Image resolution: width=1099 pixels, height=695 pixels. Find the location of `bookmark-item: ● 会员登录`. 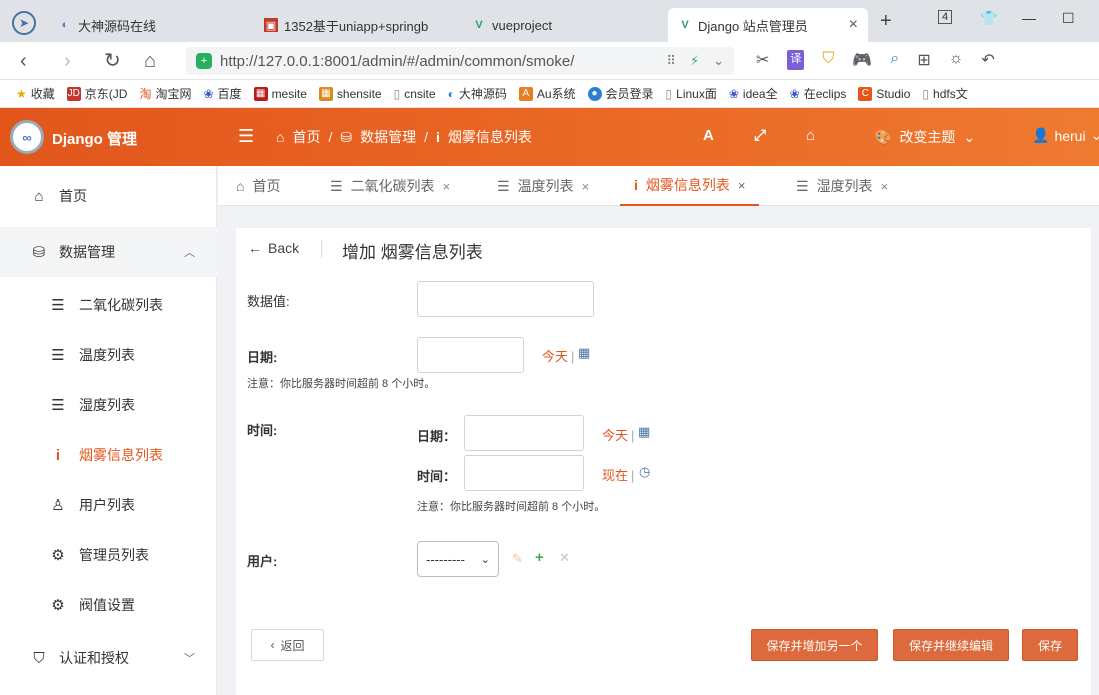

bookmark-item: ● 会员登录 is located at coordinates (620, 93).